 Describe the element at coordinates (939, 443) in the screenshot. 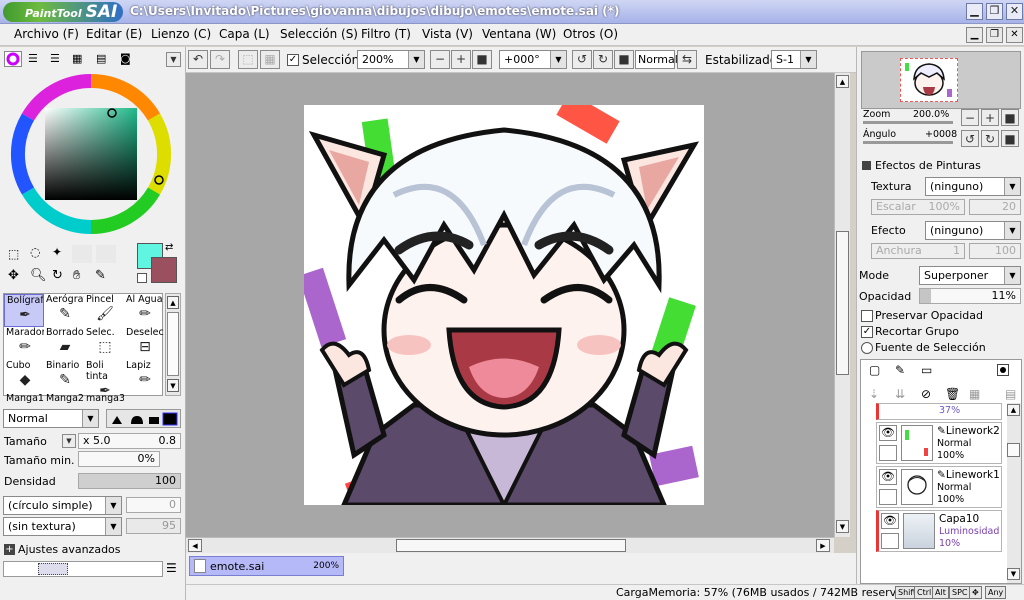

I see `layer-row-linework2: 👁︎ ✎Linework2 Normal 100%` at that location.